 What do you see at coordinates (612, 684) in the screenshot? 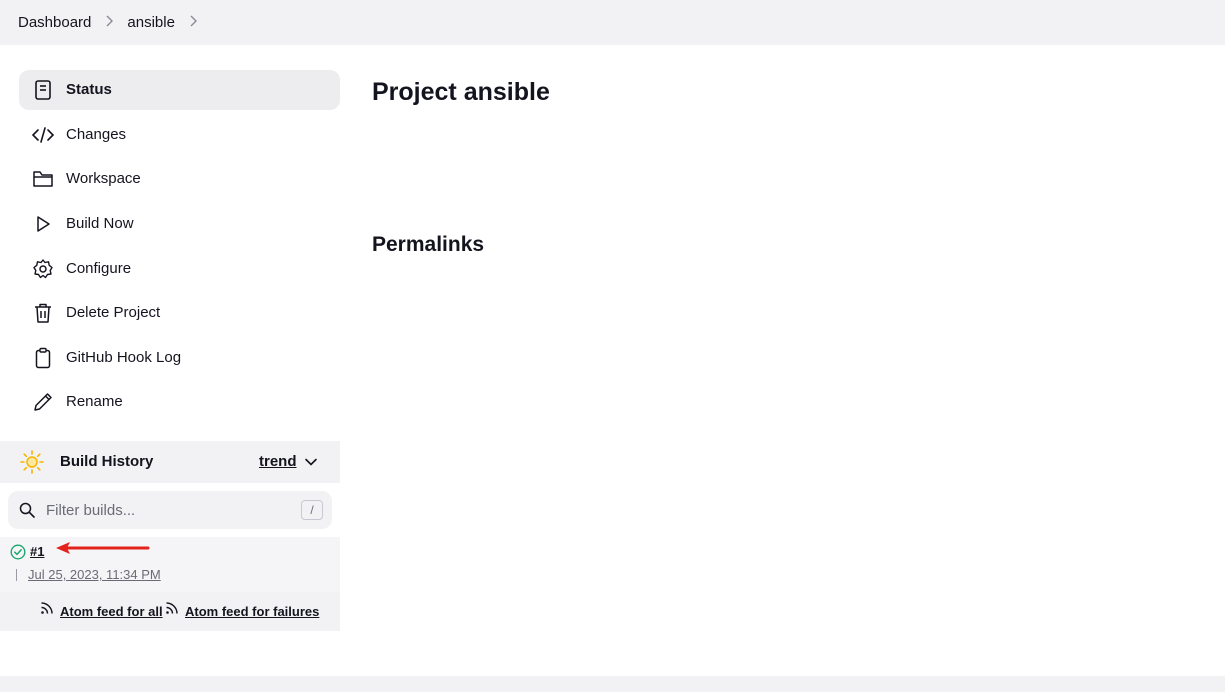
I see `page-footer` at bounding box center [612, 684].